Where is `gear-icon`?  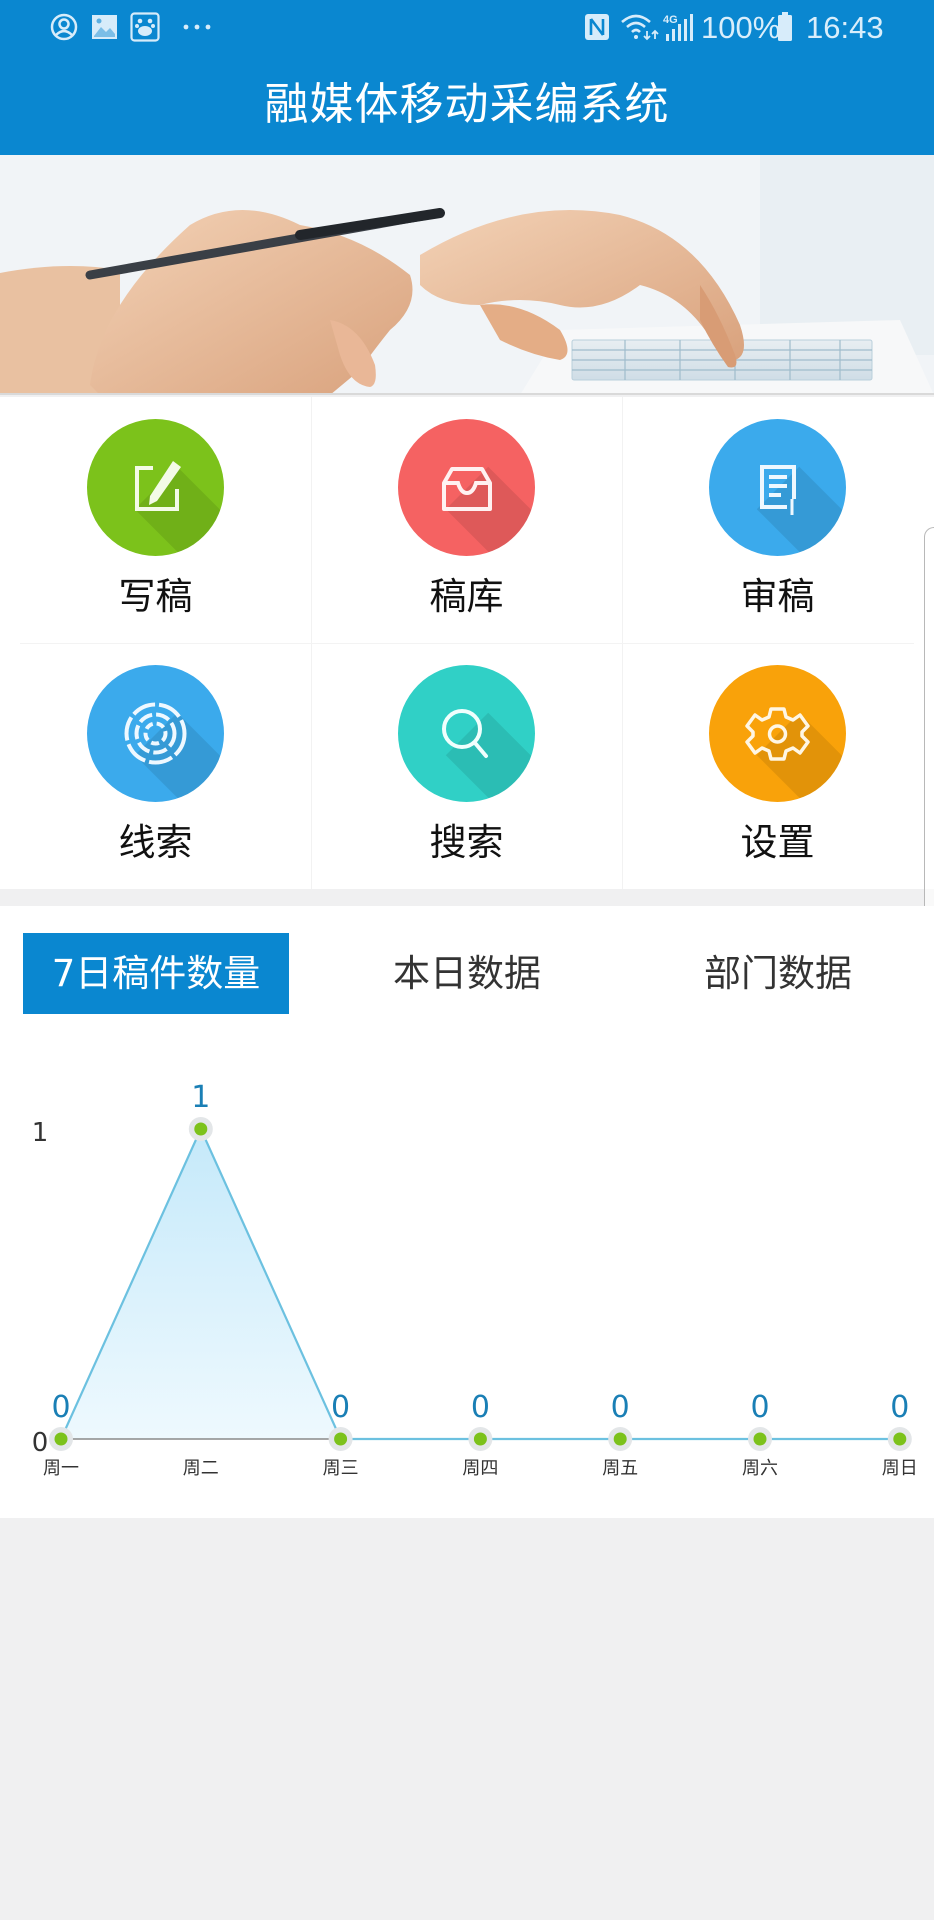 gear-icon is located at coordinates (777, 734).